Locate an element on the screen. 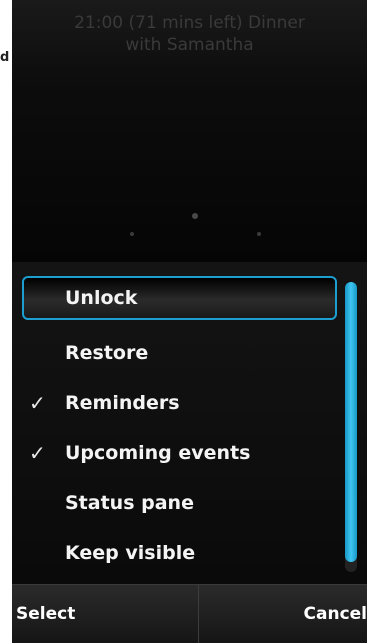  scrollbar-thumb is located at coordinates (351, 422).